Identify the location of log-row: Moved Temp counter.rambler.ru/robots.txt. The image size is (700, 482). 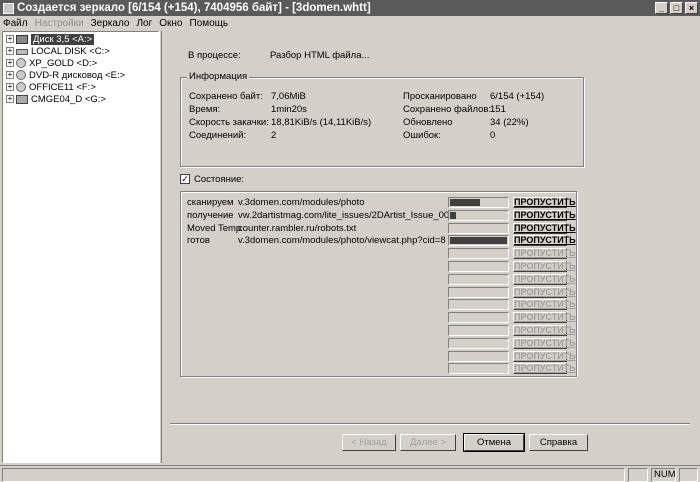
(271, 228).